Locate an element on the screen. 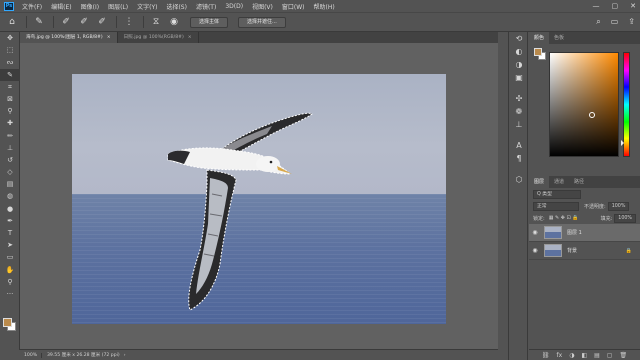 Image resolution: width=640 pixels, height=360 pixels. adjustment-layer-icon: ◧ is located at coordinates (584, 355).